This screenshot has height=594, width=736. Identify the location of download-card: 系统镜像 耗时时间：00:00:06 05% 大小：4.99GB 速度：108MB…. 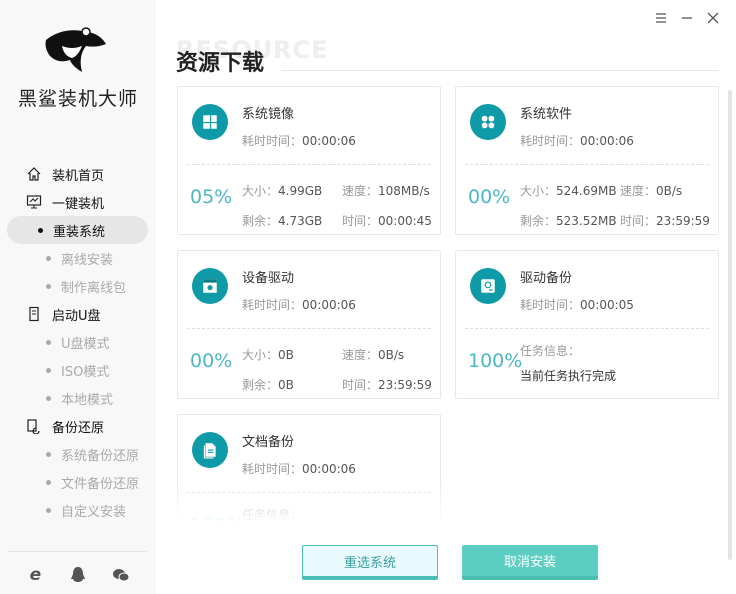
(309, 160).